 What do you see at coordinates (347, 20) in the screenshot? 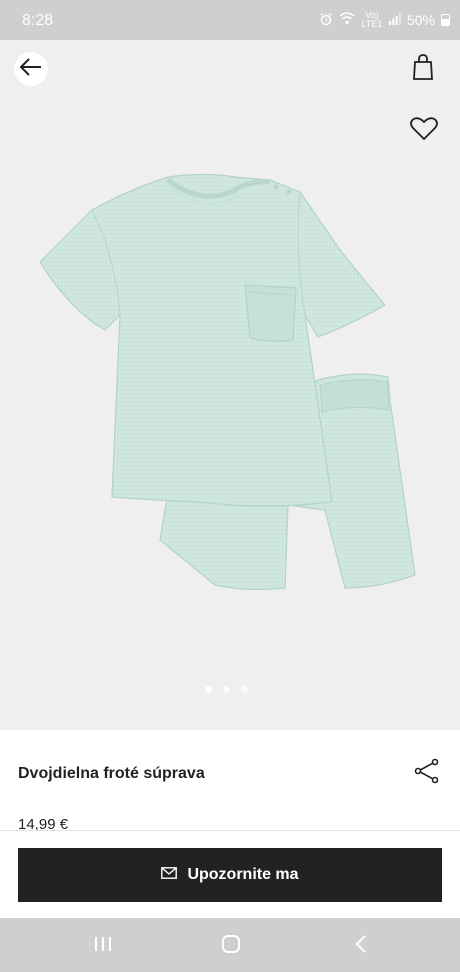
I see `wifi-icon` at bounding box center [347, 20].